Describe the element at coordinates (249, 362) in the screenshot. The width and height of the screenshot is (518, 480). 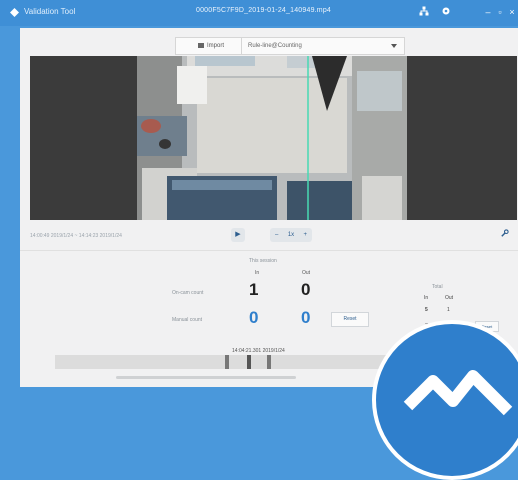
I see `timeline-playhead` at that location.